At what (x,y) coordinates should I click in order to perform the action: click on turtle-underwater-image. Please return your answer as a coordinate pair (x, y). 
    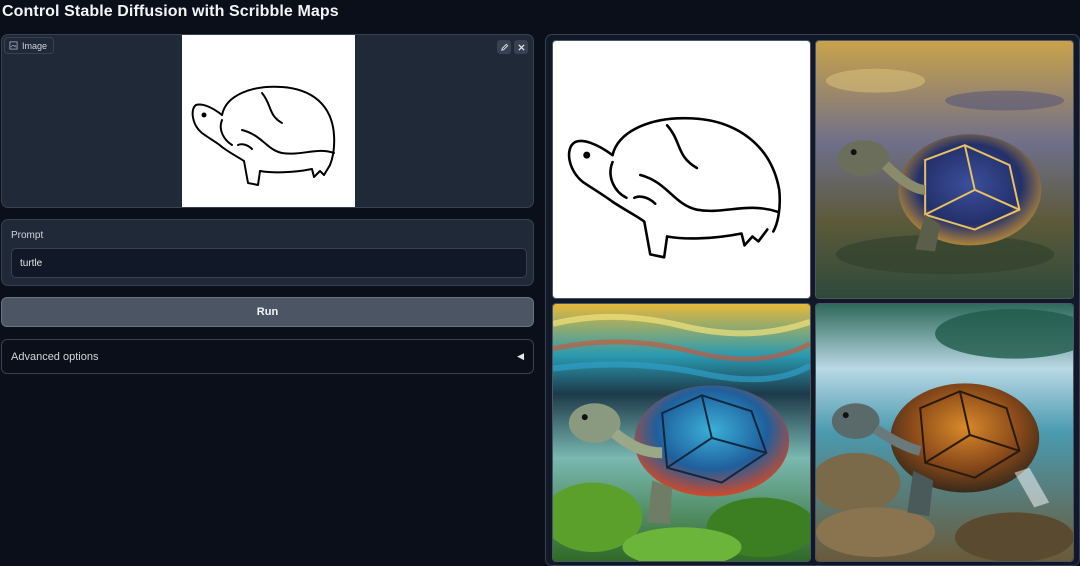
    Looking at the image, I should click on (681, 432).